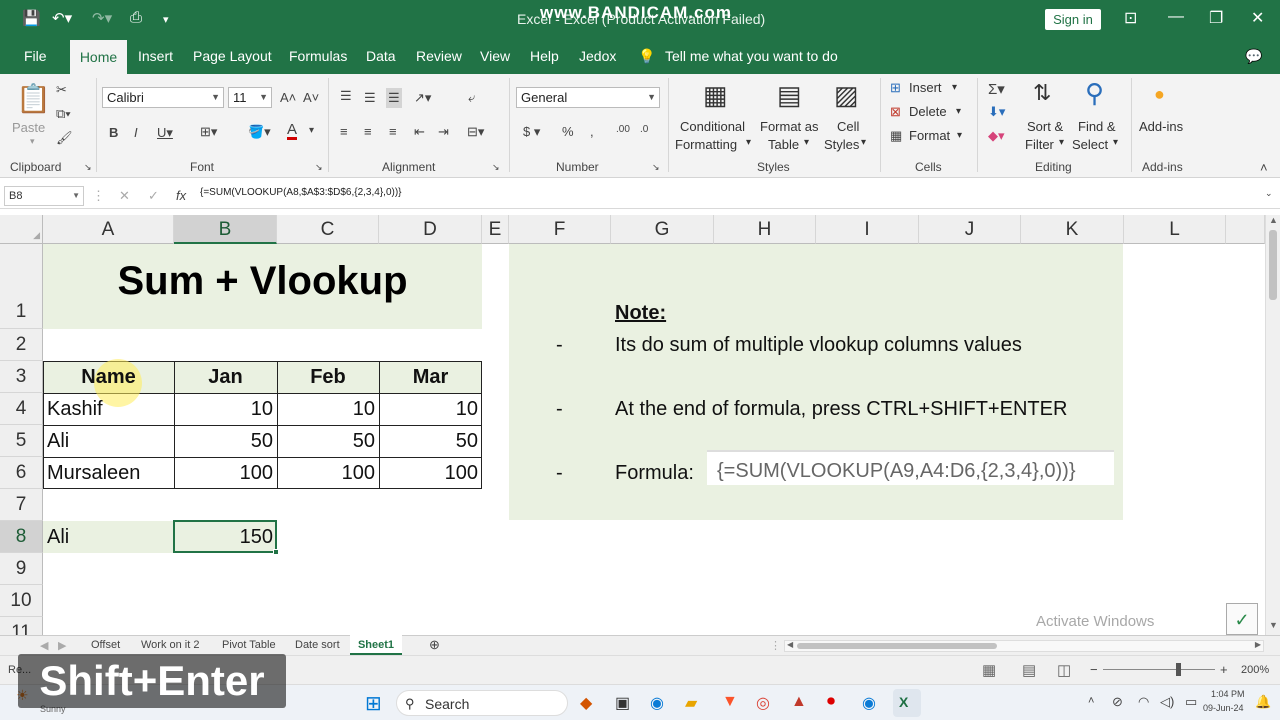  What do you see at coordinates (21, 537) in the screenshot?
I see `row-header-8: 8` at bounding box center [21, 537].